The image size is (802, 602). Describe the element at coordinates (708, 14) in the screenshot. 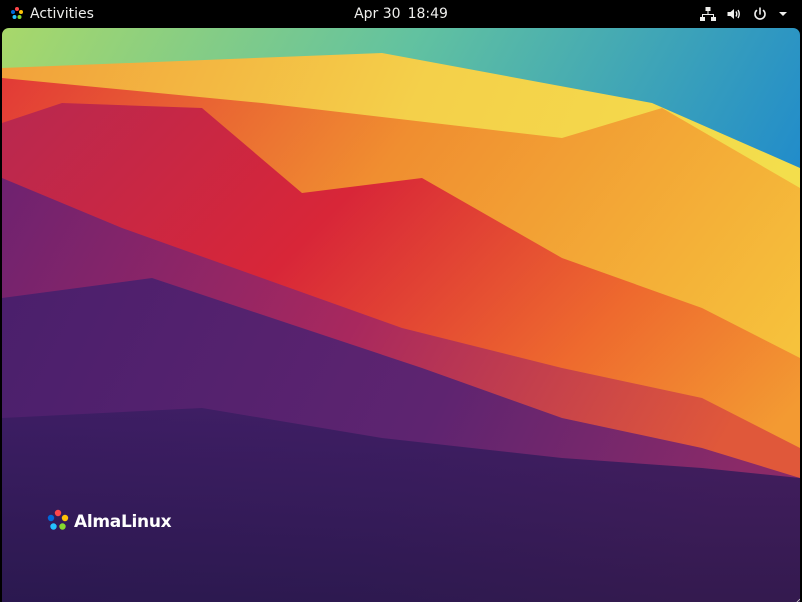

I see `network-wired-icon` at that location.